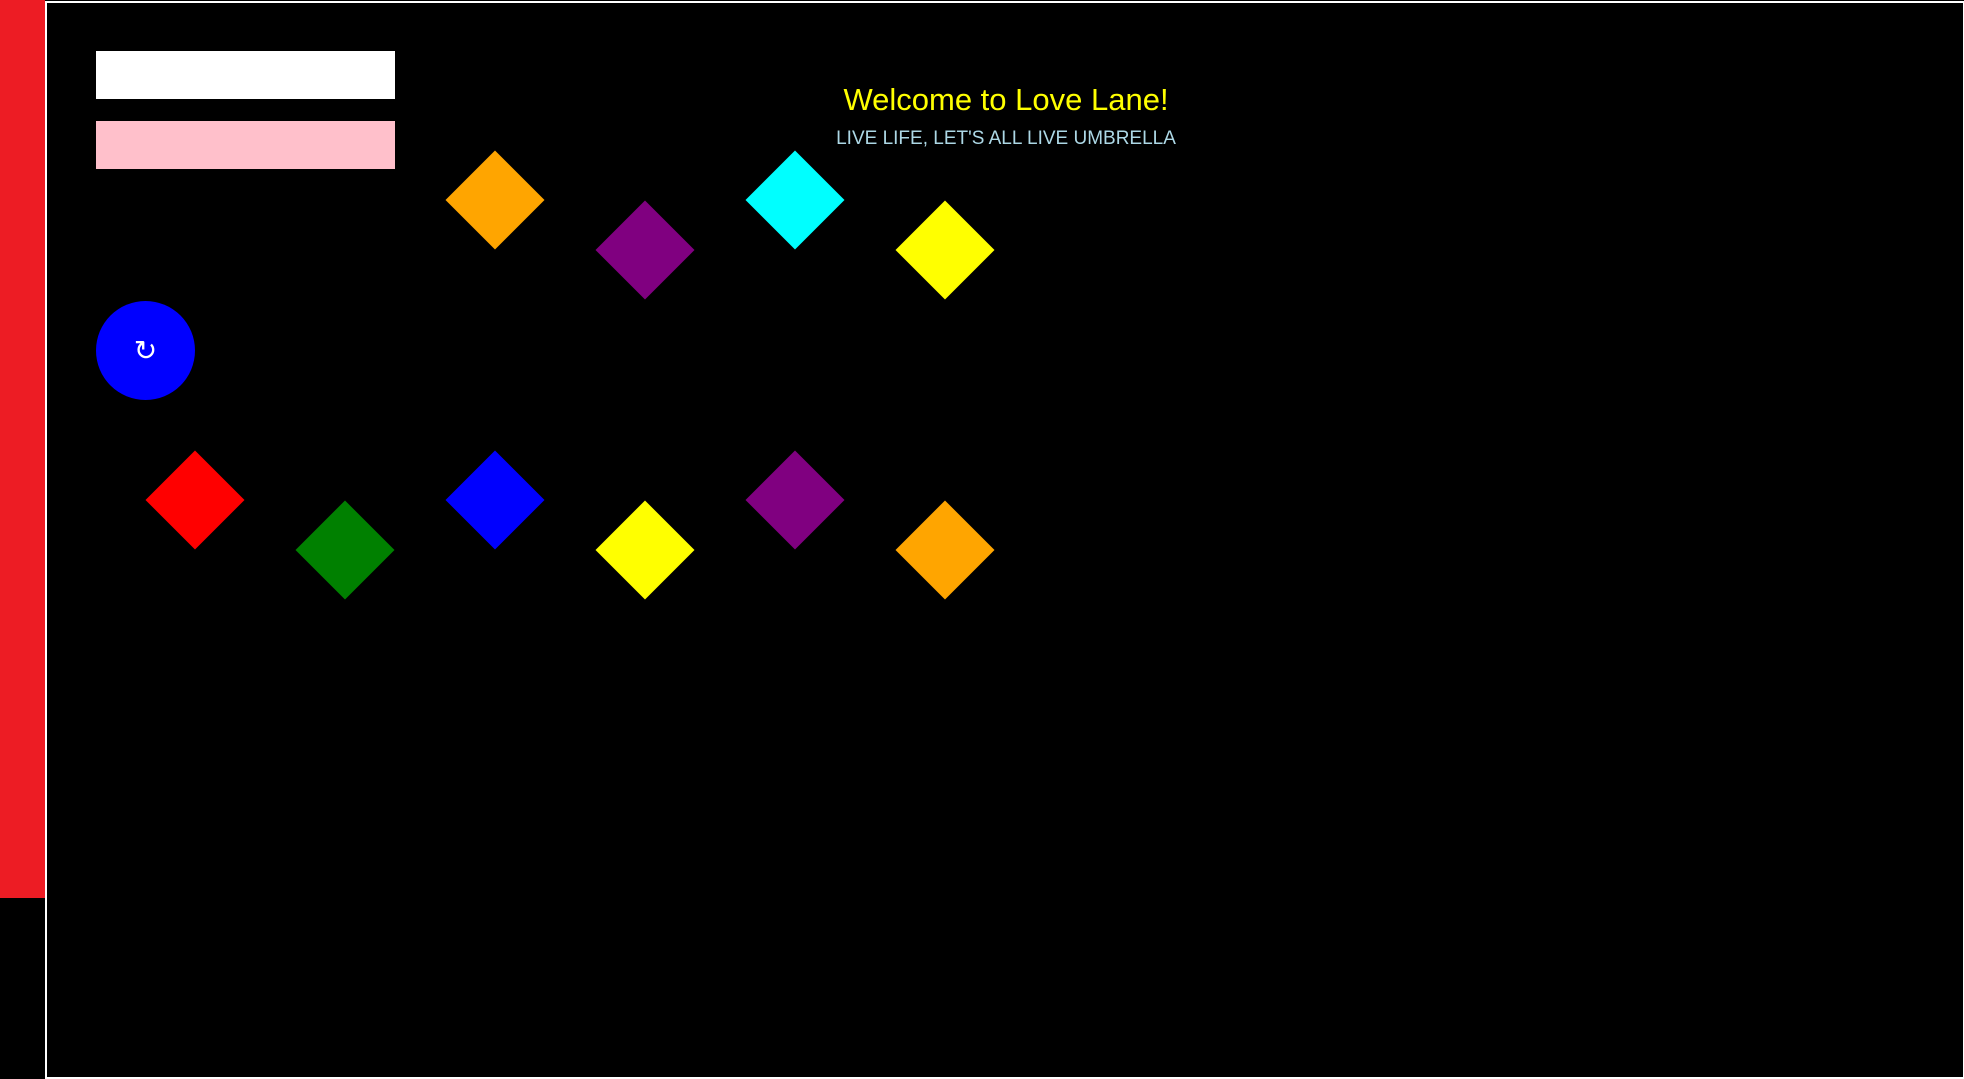 Image resolution: width=1964 pixels, height=1079 pixels. What do you see at coordinates (245, 145) in the screenshot?
I see `pink-bar` at bounding box center [245, 145].